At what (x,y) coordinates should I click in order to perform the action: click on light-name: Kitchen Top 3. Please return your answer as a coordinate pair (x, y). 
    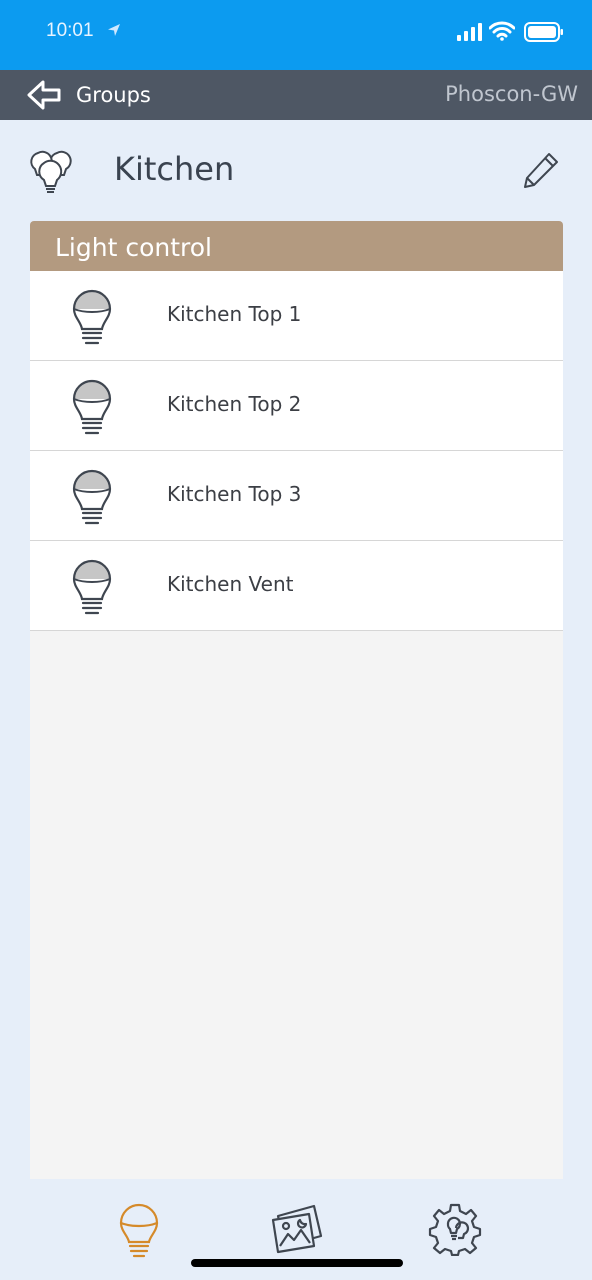
    Looking at the image, I should click on (234, 494).